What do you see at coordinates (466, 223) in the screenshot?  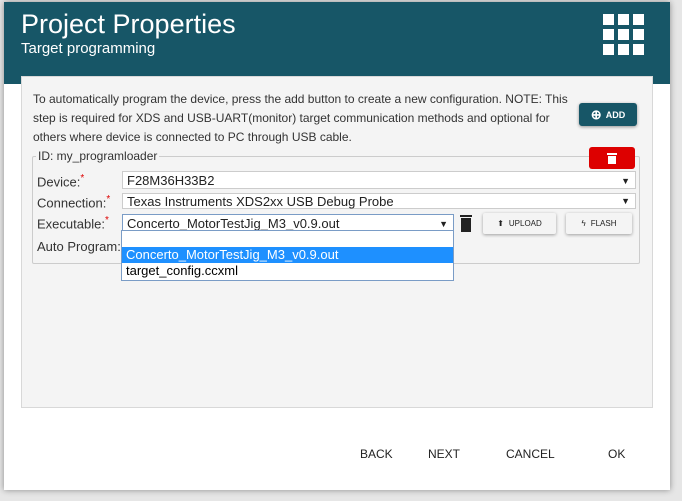 I see `delete-executable-icon` at bounding box center [466, 223].